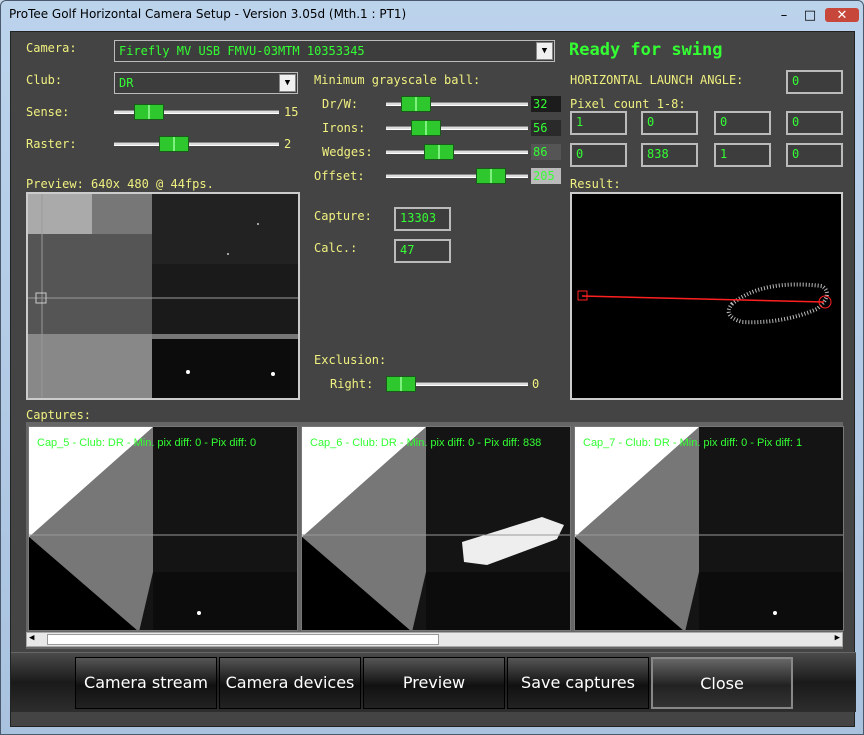 The image size is (864, 735). I want to click on min-grayscale-label: Minimum grayscale ball:, so click(397, 80).